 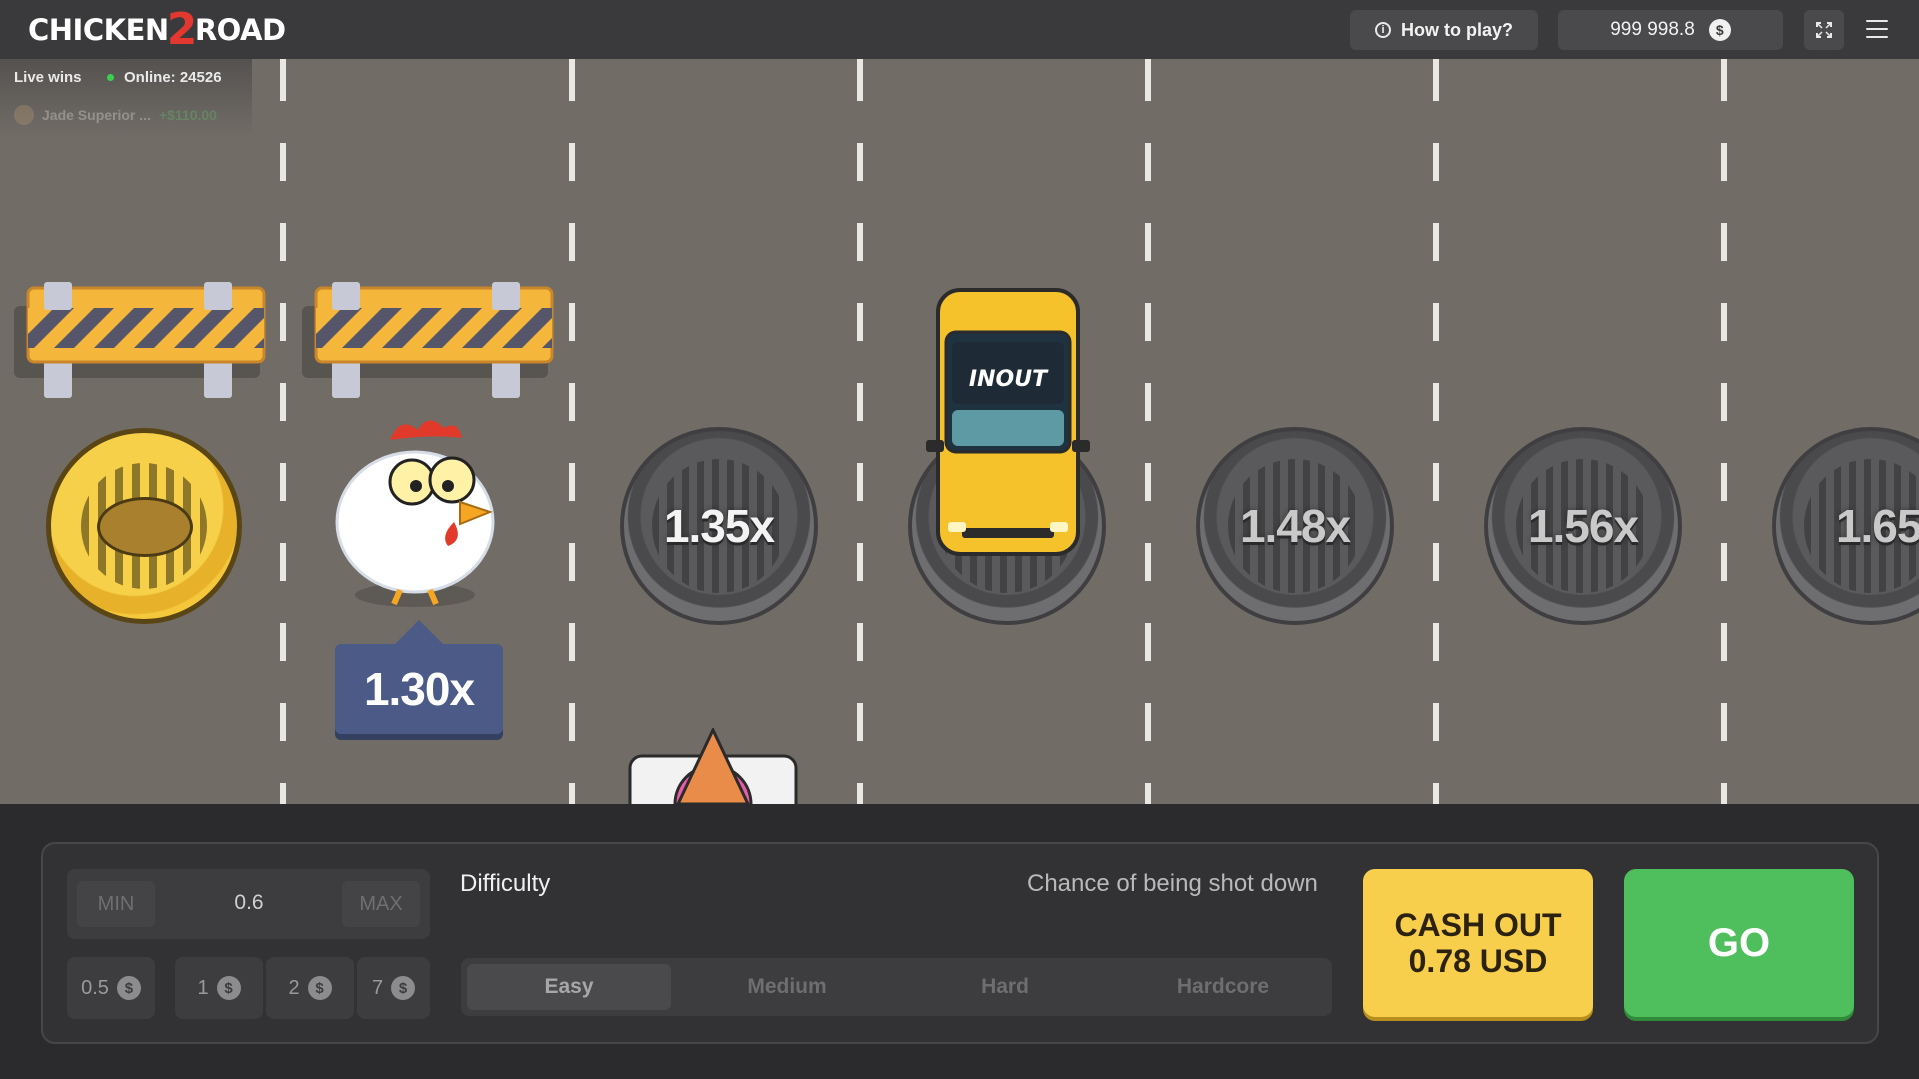 I want to click on logo-text-road: ROAD, so click(x=240, y=30).